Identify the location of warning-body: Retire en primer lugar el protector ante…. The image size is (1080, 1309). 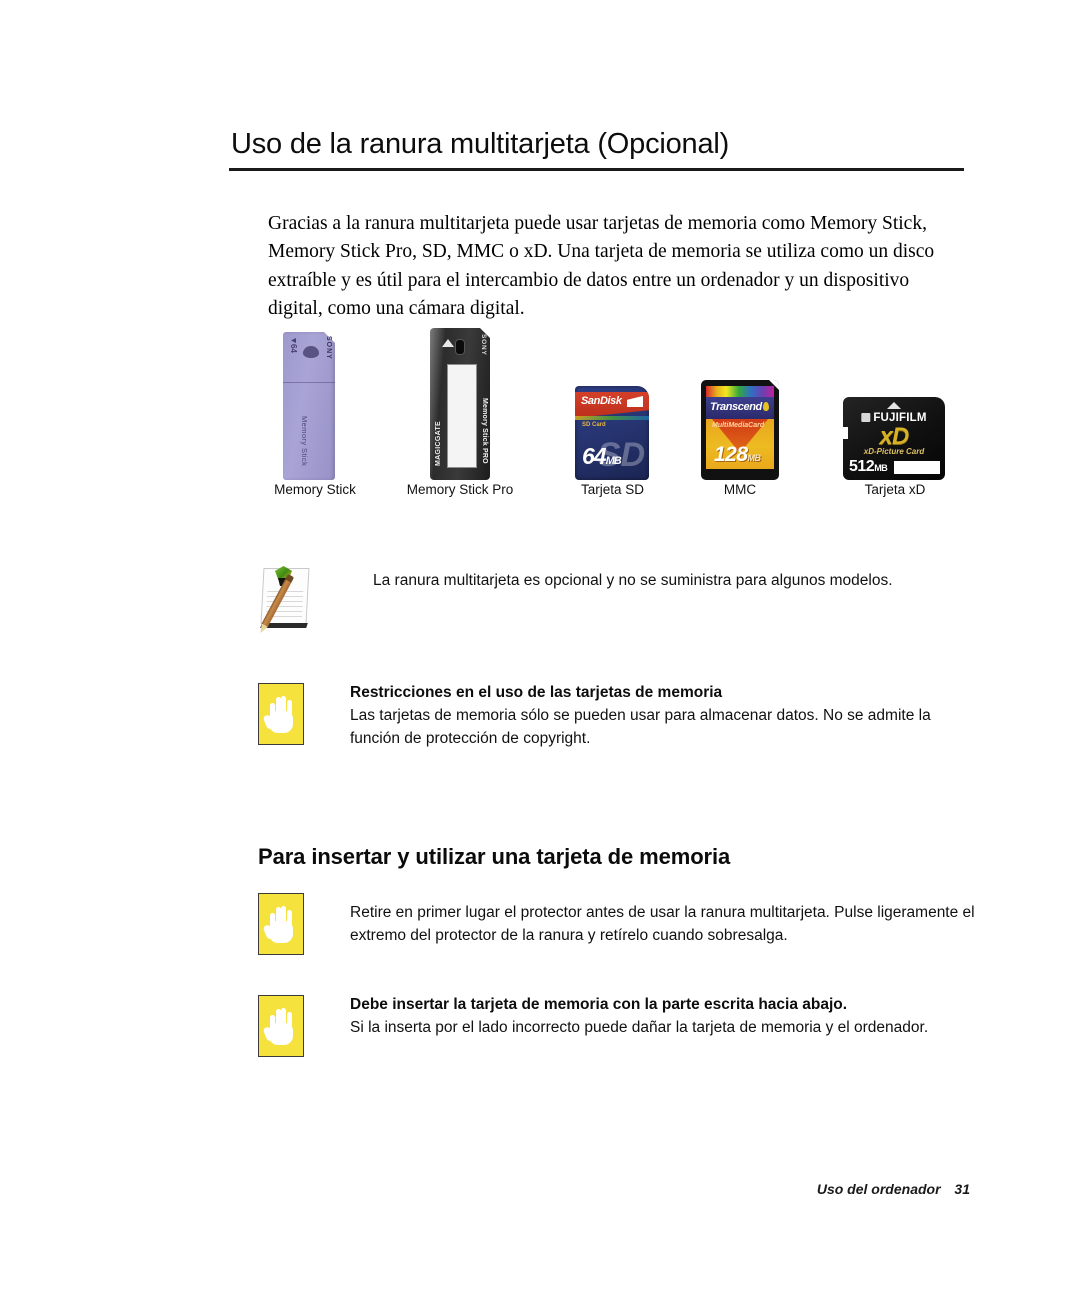
(662, 924).